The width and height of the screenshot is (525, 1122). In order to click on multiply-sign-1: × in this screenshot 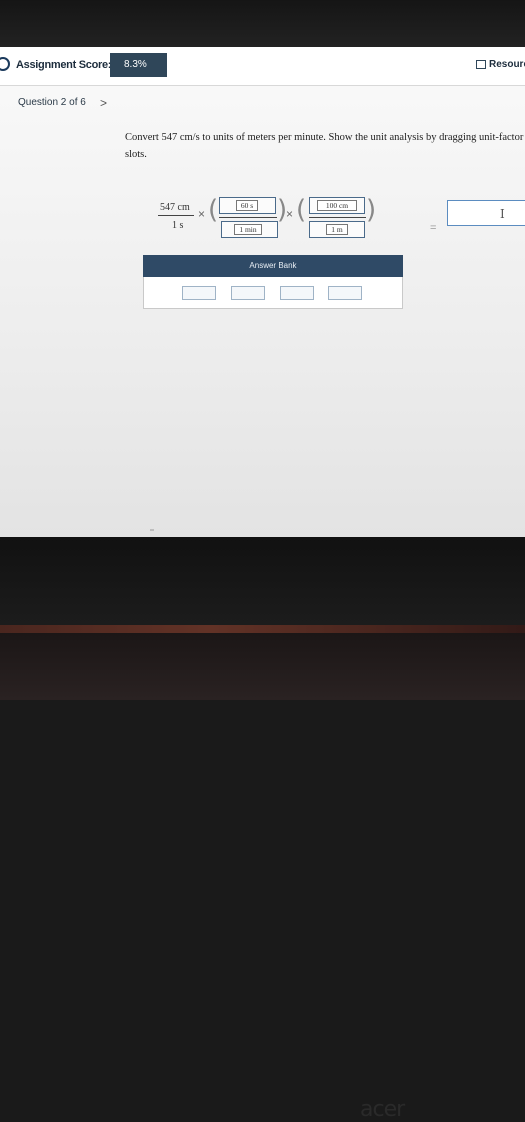, I will do `click(202, 214)`.